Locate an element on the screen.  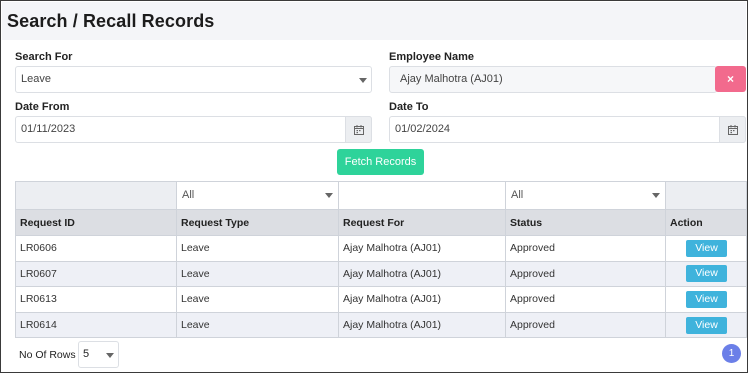
date-from-calendar-button is located at coordinates (358, 129).